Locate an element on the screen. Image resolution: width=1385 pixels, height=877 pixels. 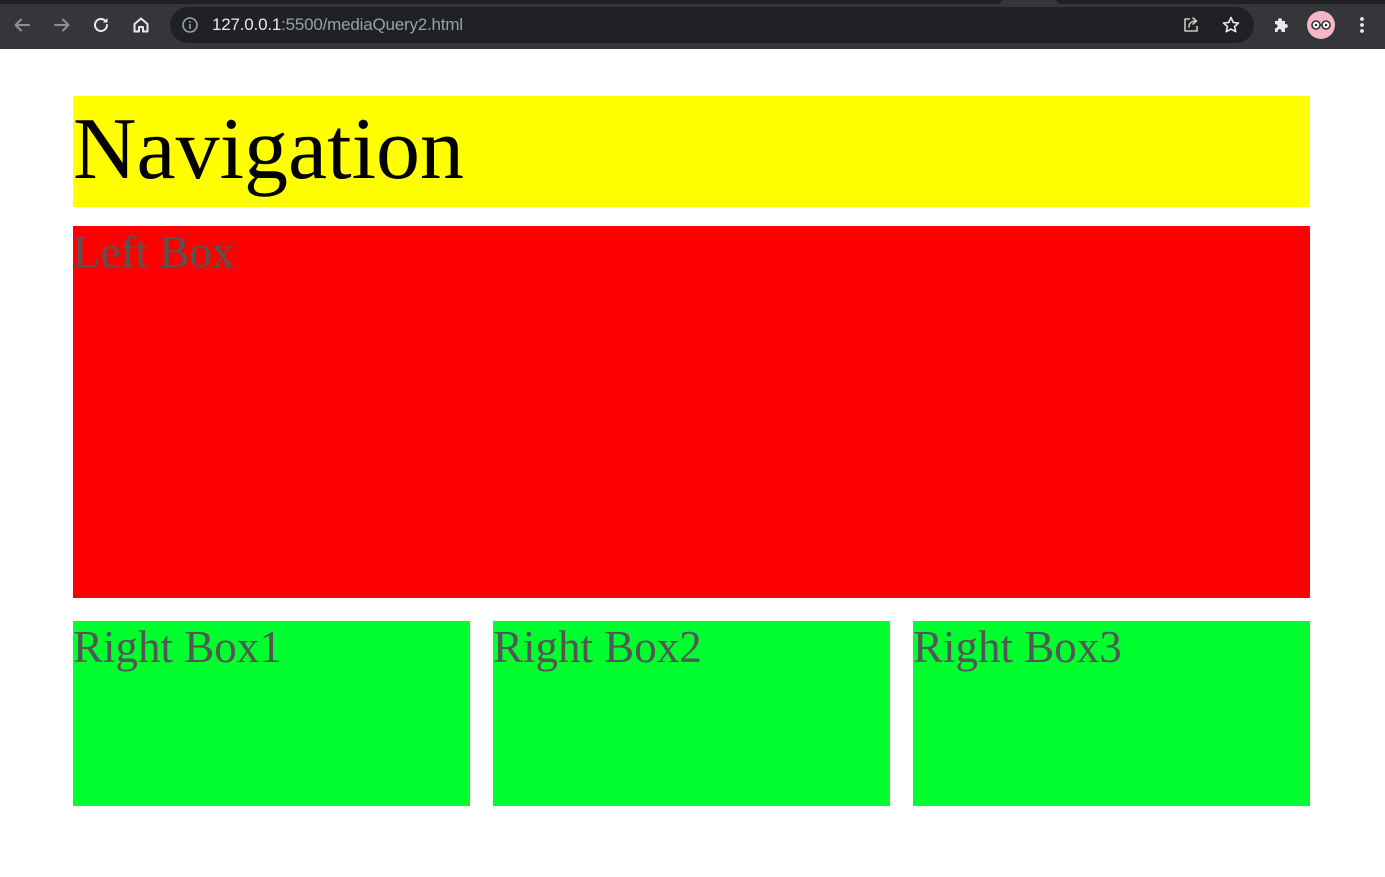
bookmark-button is located at coordinates (1231, 25).